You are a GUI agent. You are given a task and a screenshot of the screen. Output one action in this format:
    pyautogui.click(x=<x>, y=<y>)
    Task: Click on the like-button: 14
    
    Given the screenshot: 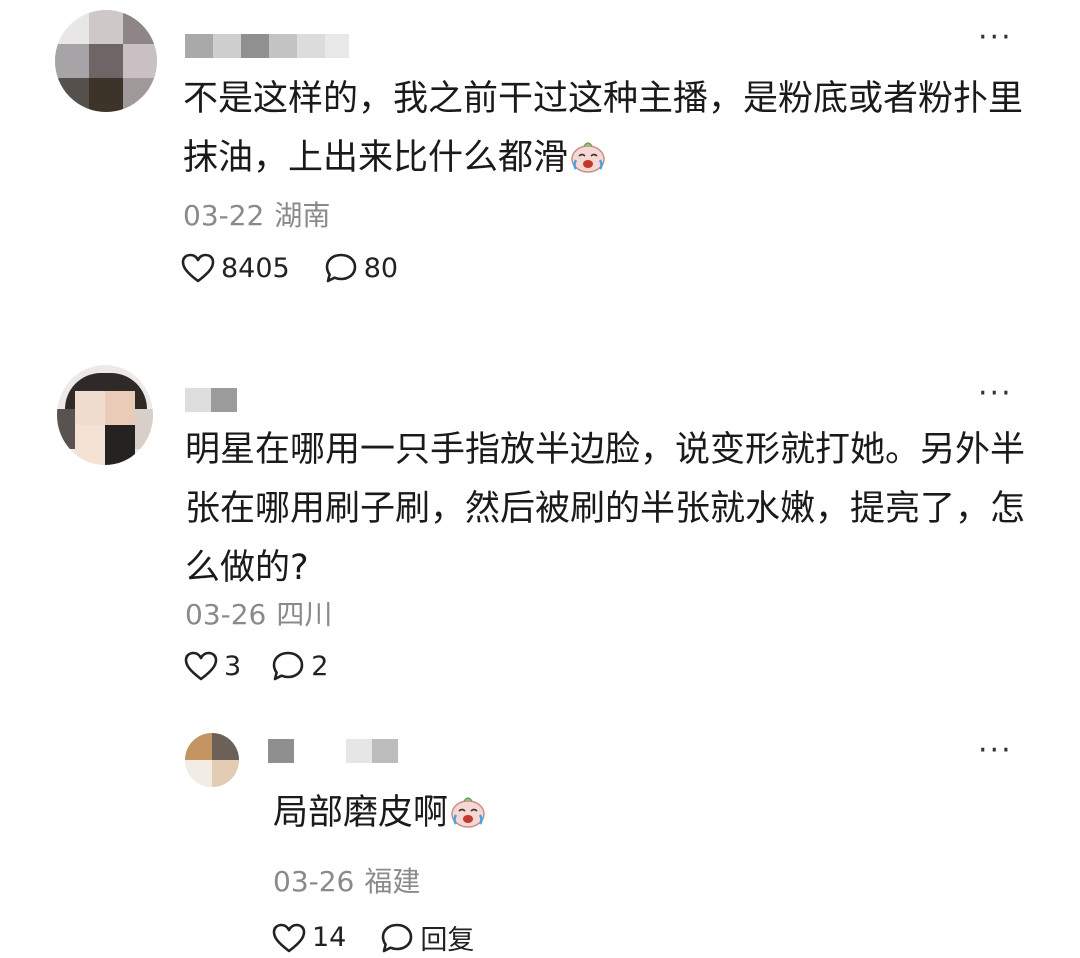 What is the action you would take?
    pyautogui.click(x=309, y=937)
    